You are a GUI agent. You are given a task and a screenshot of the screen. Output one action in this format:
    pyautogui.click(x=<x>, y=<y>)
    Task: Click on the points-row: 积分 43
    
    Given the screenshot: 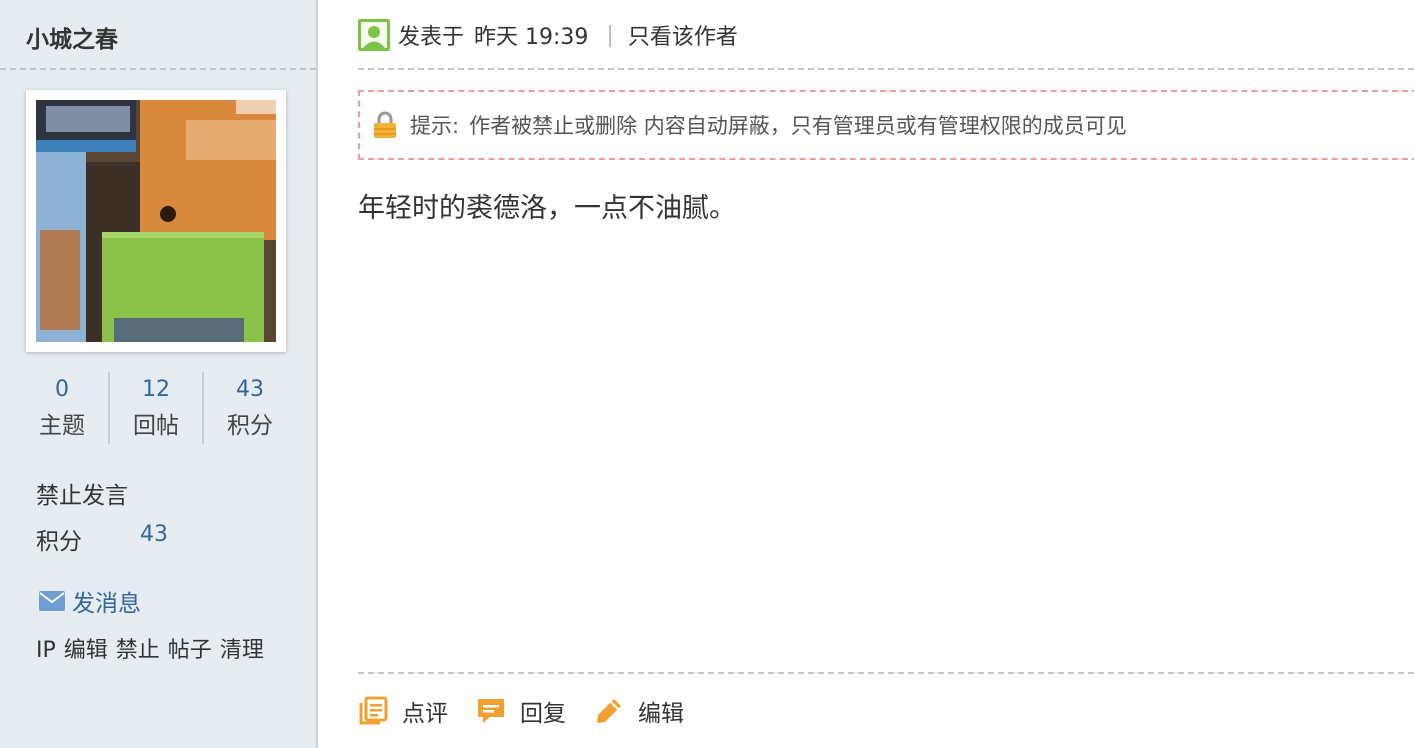 What is the action you would take?
    pyautogui.click(x=102, y=539)
    